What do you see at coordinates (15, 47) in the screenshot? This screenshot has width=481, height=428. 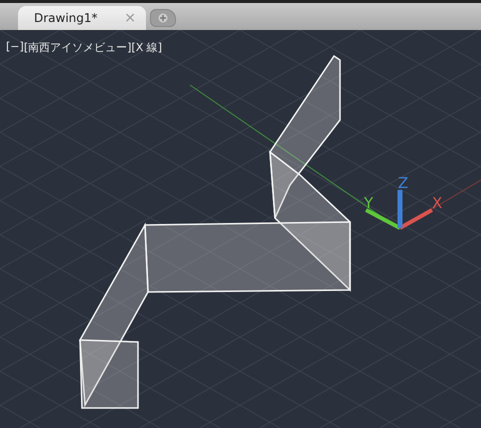 I see `viewport-control: [−]` at bounding box center [15, 47].